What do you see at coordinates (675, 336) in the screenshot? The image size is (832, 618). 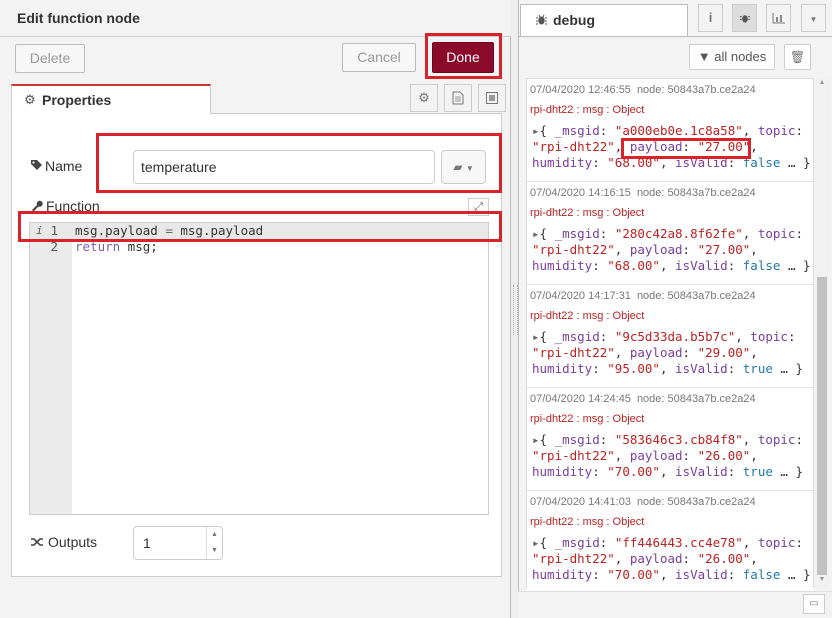 I see `msgid-value: "9c5d33da.b5b7c"` at bounding box center [675, 336].